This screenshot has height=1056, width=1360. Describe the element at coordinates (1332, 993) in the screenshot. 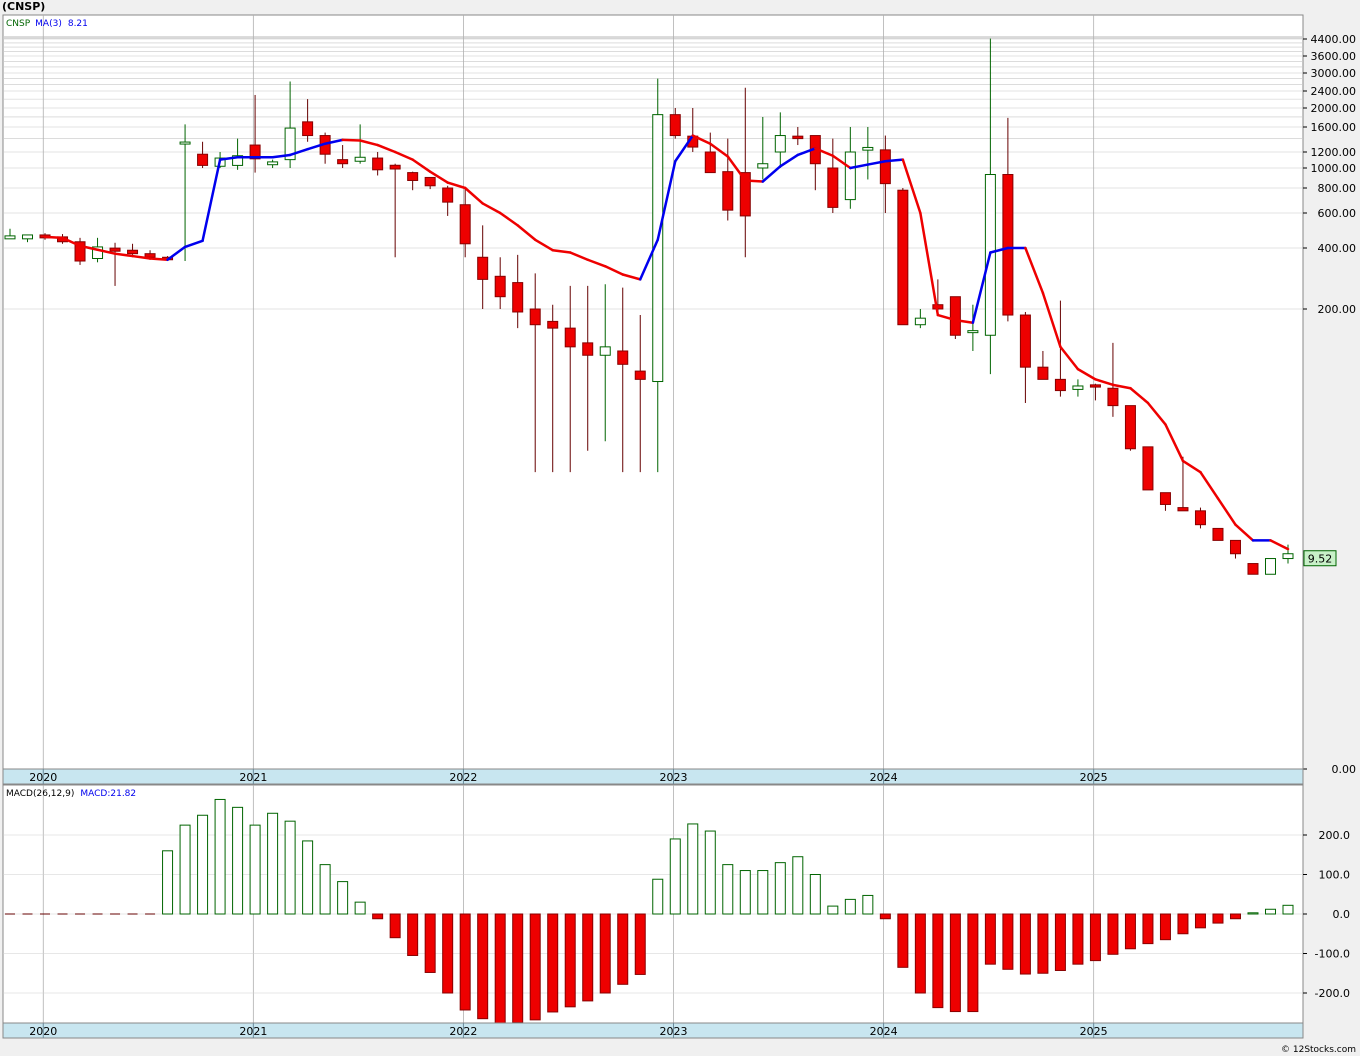

I see `macd-tick-label: -200.0` at that location.